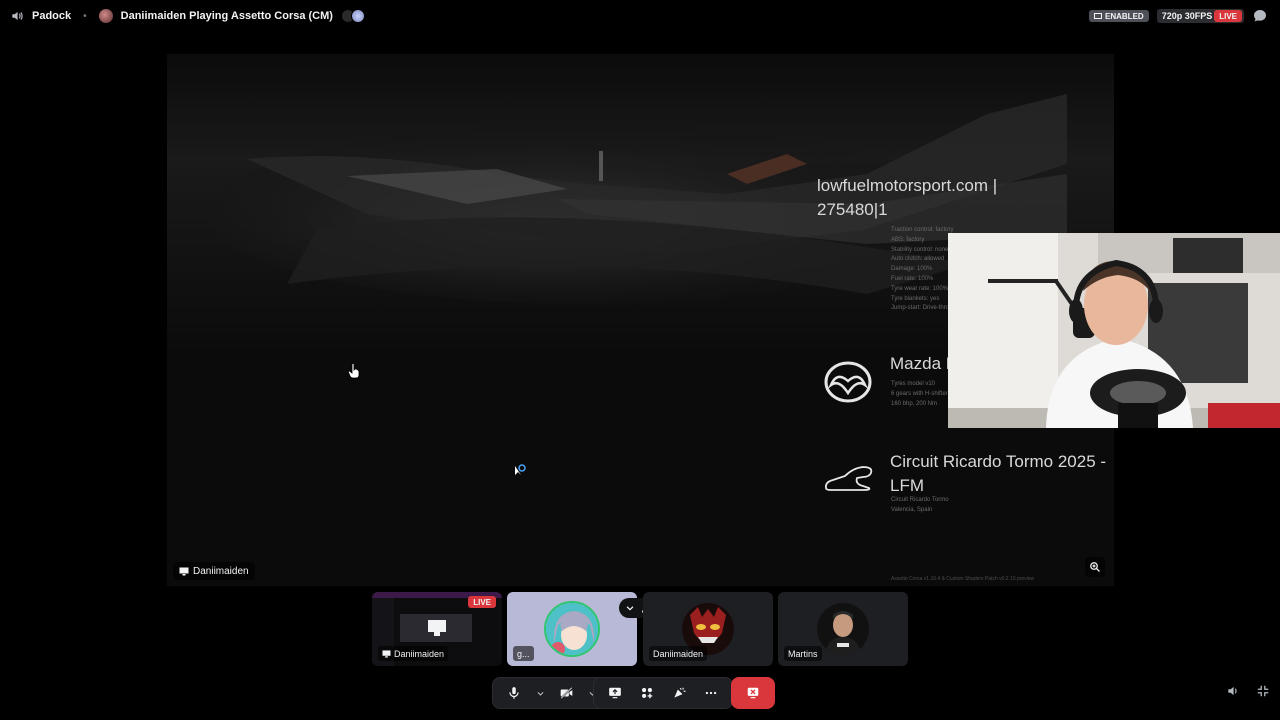 This screenshot has height=720, width=1280. Describe the element at coordinates (354, 371) in the screenshot. I see `hand-cursor-icon` at that location.